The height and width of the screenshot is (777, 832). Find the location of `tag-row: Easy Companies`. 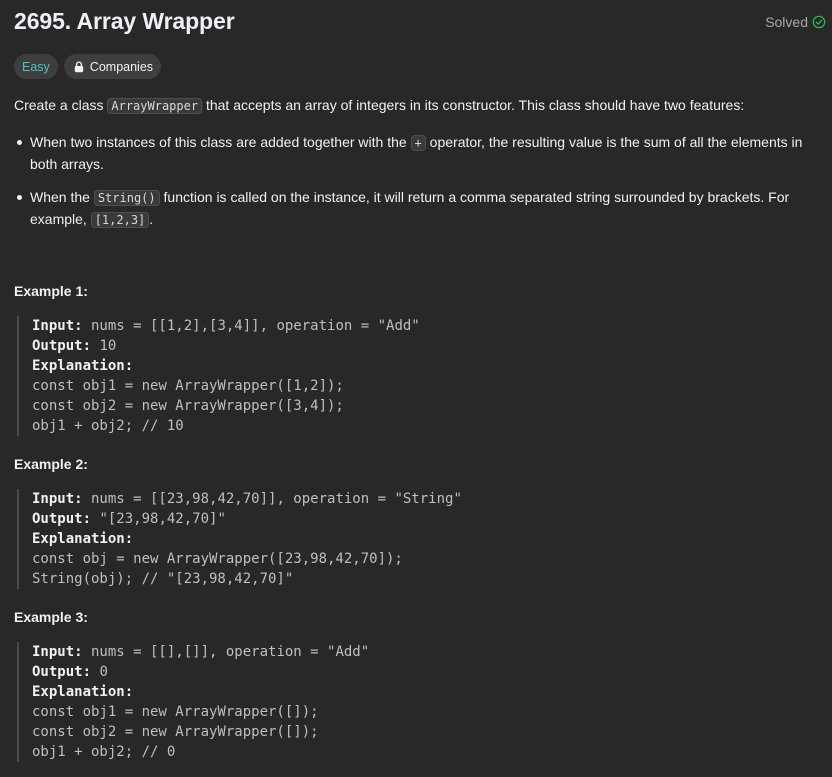

tag-row: Easy Companies is located at coordinates (88, 66).